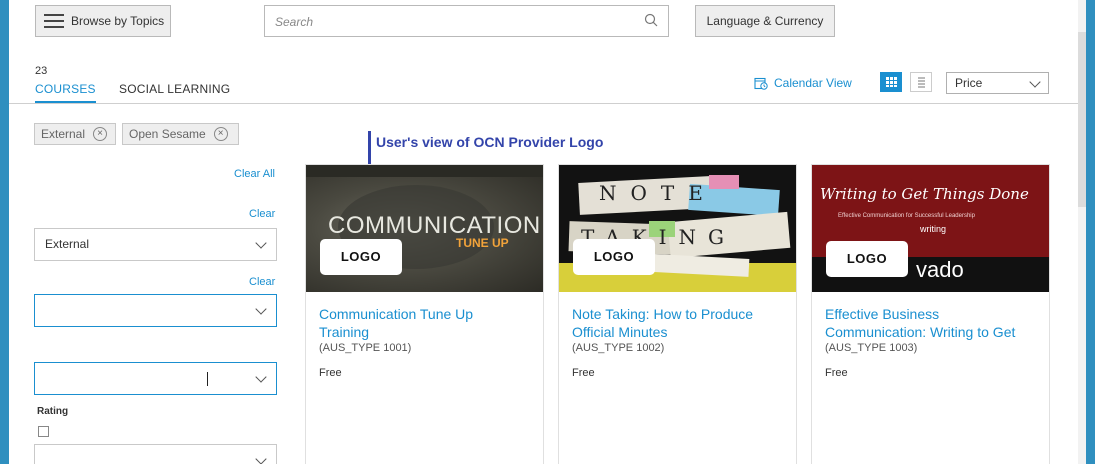 The image size is (1095, 464). Describe the element at coordinates (155, 378) in the screenshot. I see `filter-select` at that location.